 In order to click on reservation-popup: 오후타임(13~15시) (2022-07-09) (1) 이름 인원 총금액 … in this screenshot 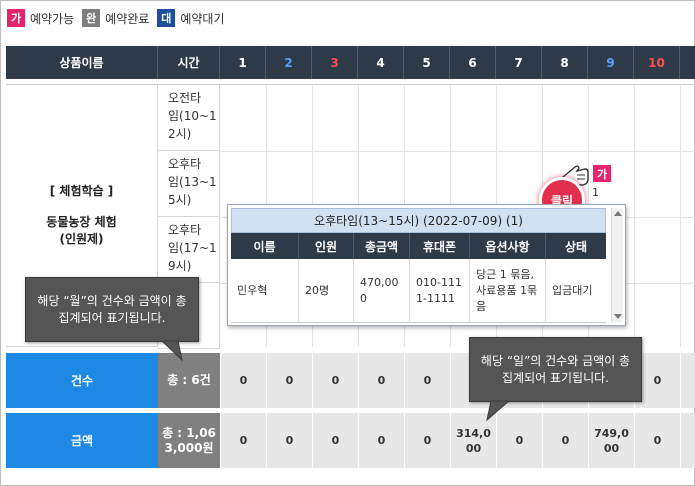, I will do `click(426, 265)`.